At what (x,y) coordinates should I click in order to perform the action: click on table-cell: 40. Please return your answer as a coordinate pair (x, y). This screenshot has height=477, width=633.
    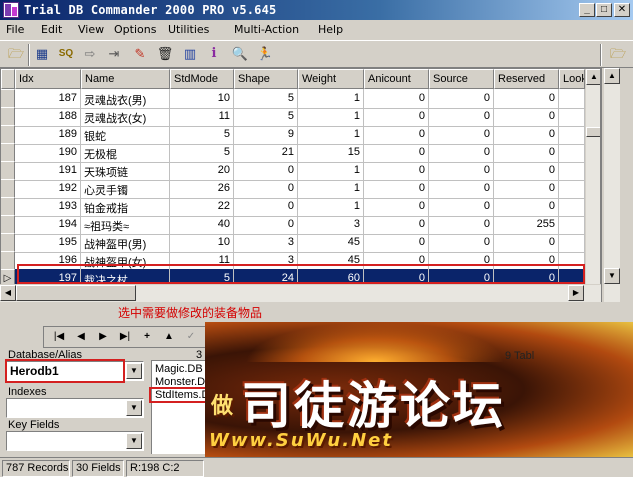
    Looking at the image, I should click on (202, 225).